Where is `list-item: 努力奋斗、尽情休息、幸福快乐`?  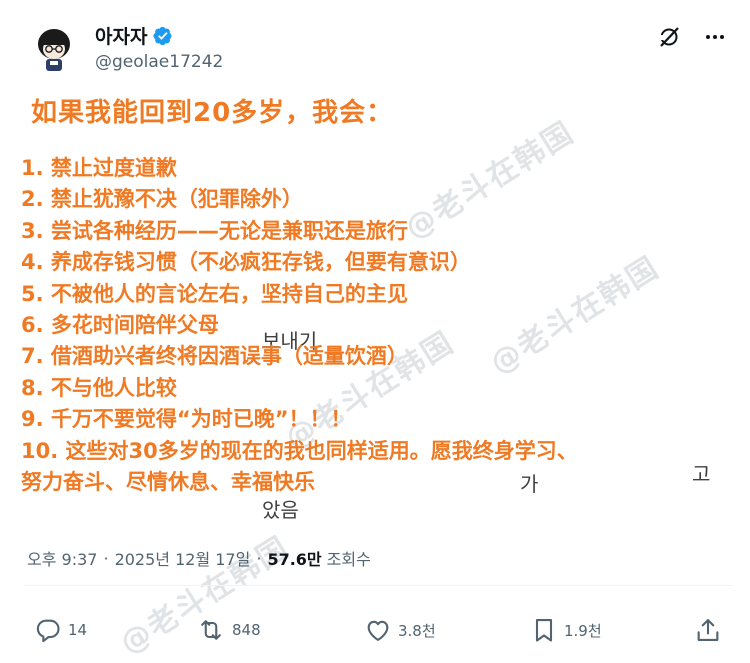 list-item: 努力奋斗、尽情休息、幸福快乐 is located at coordinates (168, 481).